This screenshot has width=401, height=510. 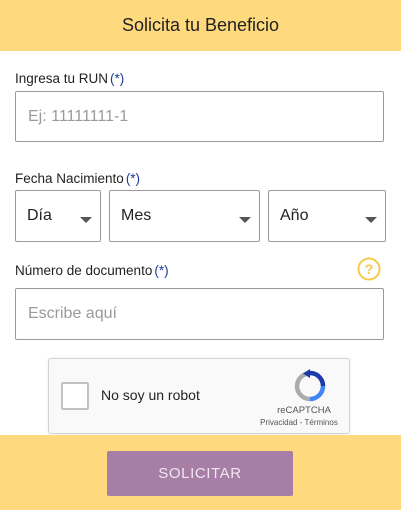 I want to click on run-label: Ingresa tu RUN (*), so click(x=69, y=78).